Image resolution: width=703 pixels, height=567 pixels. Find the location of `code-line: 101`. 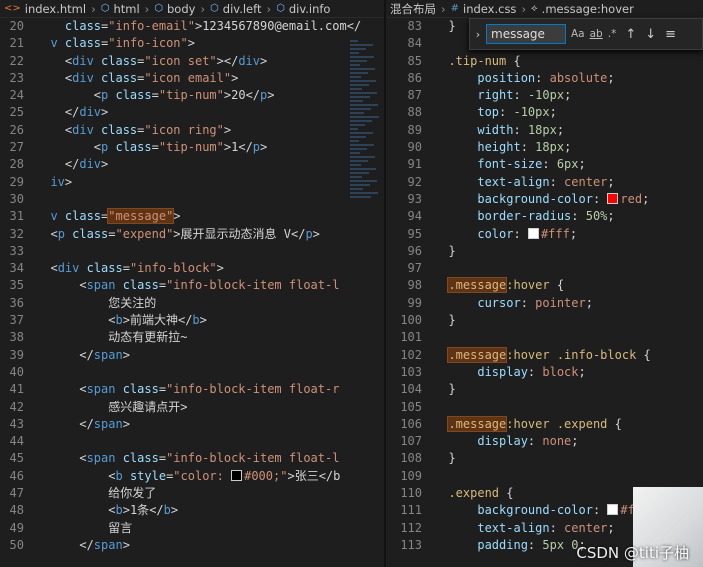

code-line: 101 is located at coordinates (544, 337).